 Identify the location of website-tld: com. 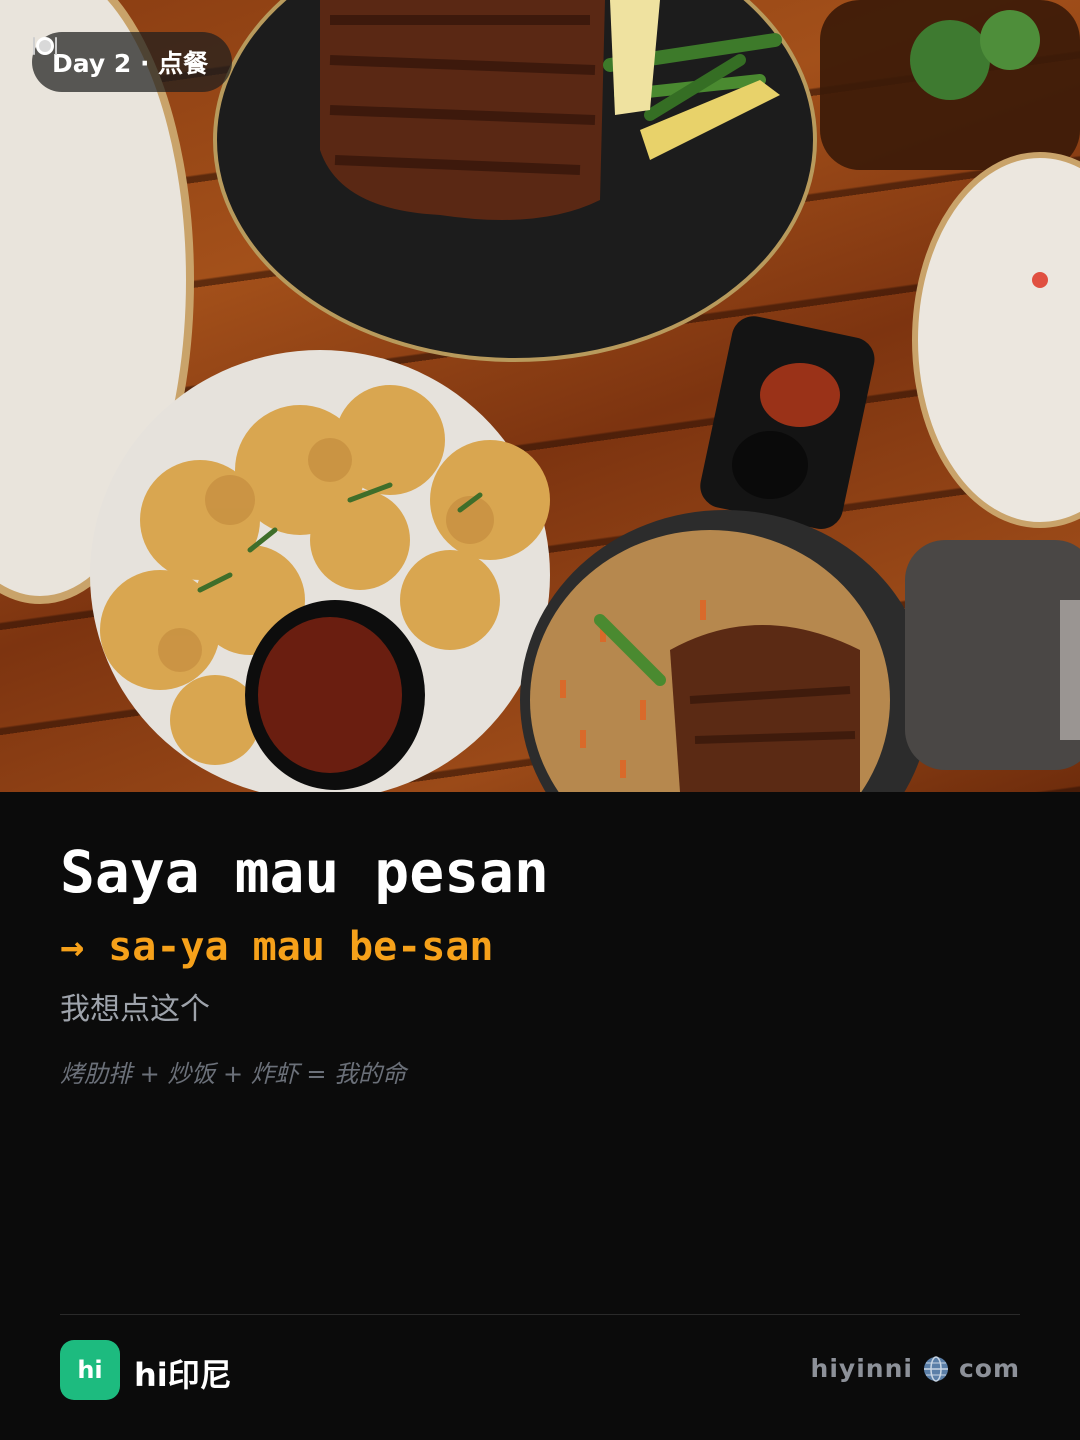
(989, 1368).